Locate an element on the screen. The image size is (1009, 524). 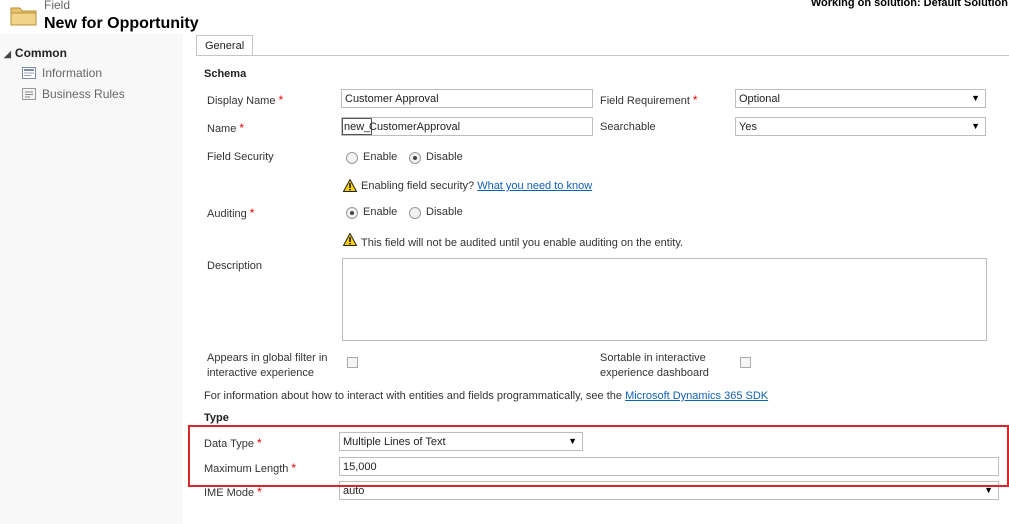
sortable-checkbox is located at coordinates (745, 362).